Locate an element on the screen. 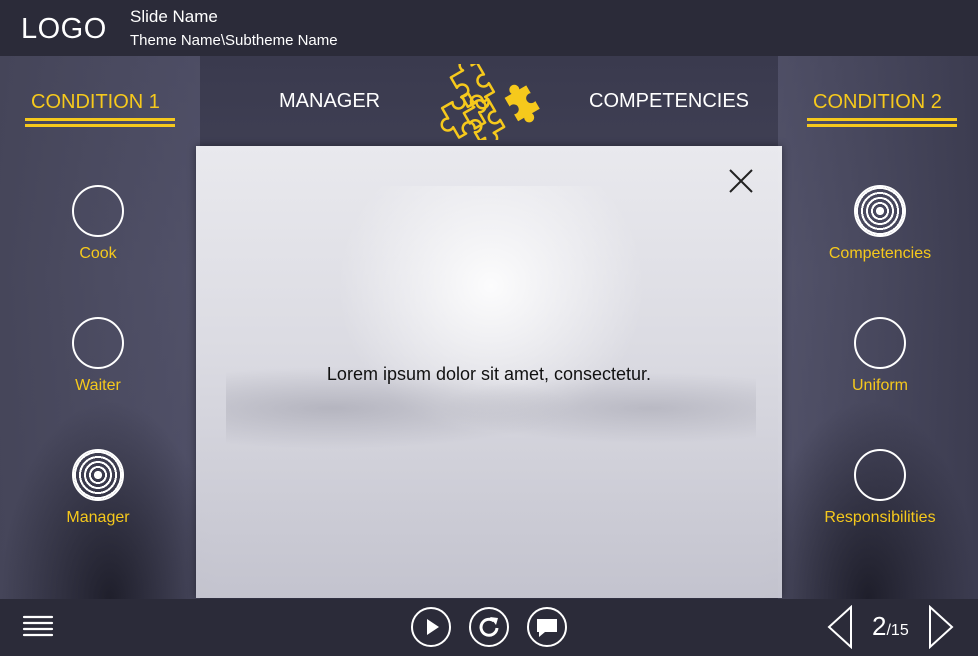 The width and height of the screenshot is (978, 656). tab-condition-1: CONDITION 1 is located at coordinates (100, 109).